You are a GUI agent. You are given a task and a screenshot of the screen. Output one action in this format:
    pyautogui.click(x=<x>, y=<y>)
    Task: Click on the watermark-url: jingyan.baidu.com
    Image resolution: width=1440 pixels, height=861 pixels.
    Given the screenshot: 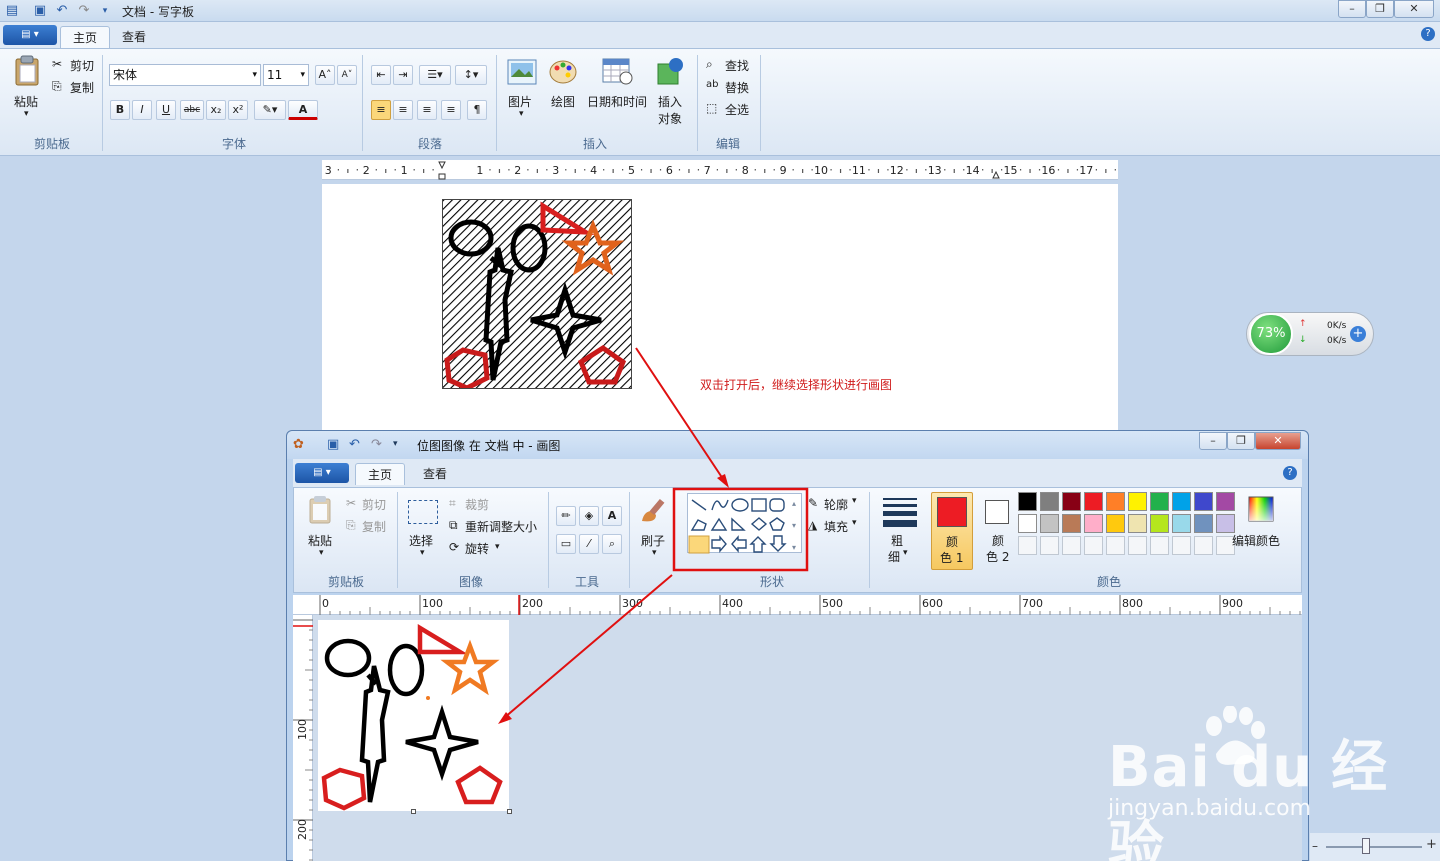 What is the action you would take?
    pyautogui.click(x=1210, y=808)
    